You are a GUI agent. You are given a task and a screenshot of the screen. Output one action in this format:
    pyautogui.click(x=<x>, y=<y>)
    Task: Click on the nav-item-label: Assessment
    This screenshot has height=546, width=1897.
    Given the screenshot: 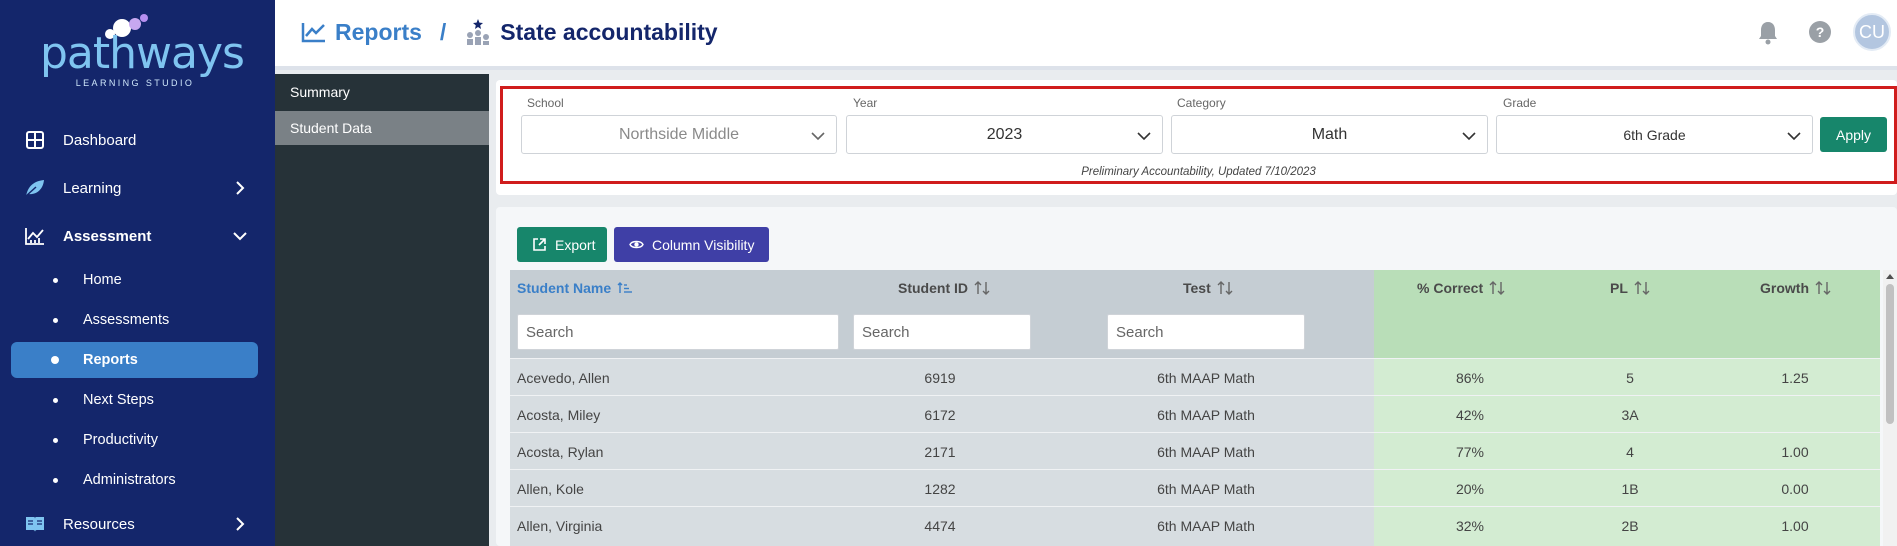 What is the action you would take?
    pyautogui.click(x=107, y=236)
    